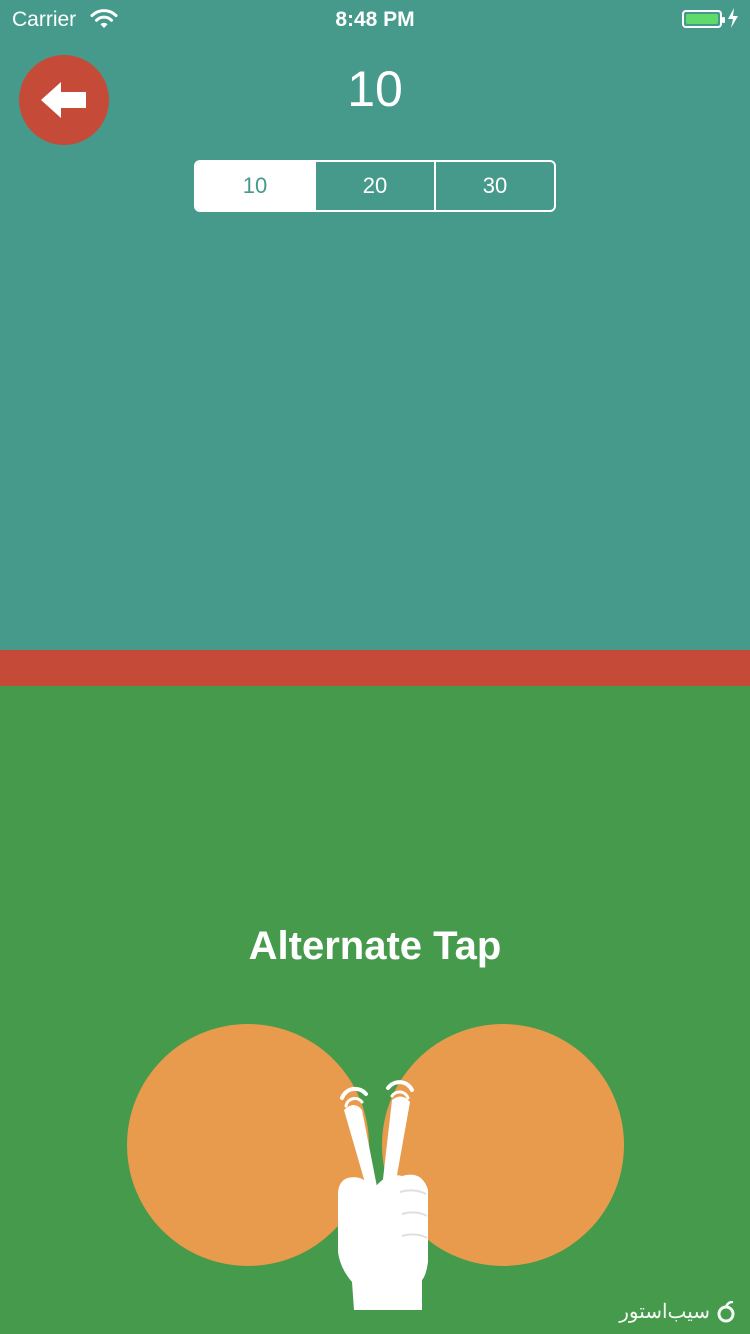 The width and height of the screenshot is (750, 1334). Describe the element at coordinates (375, 668) in the screenshot. I see `progress-divider` at that location.